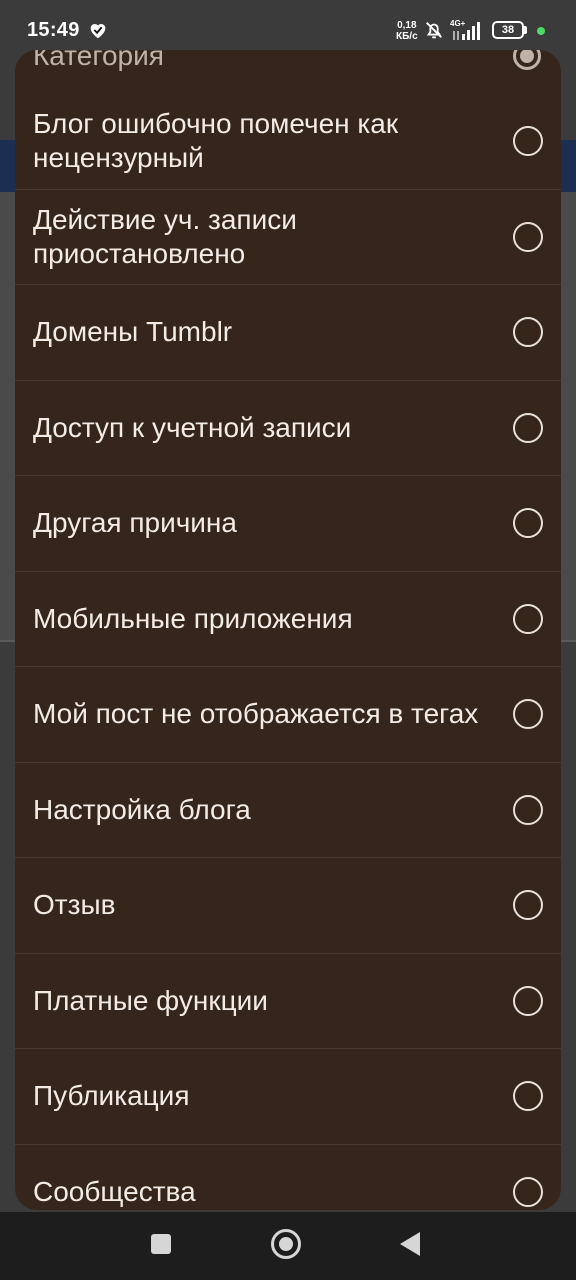 The height and width of the screenshot is (1280, 576). I want to click on battery-icon: 38, so click(510, 30).